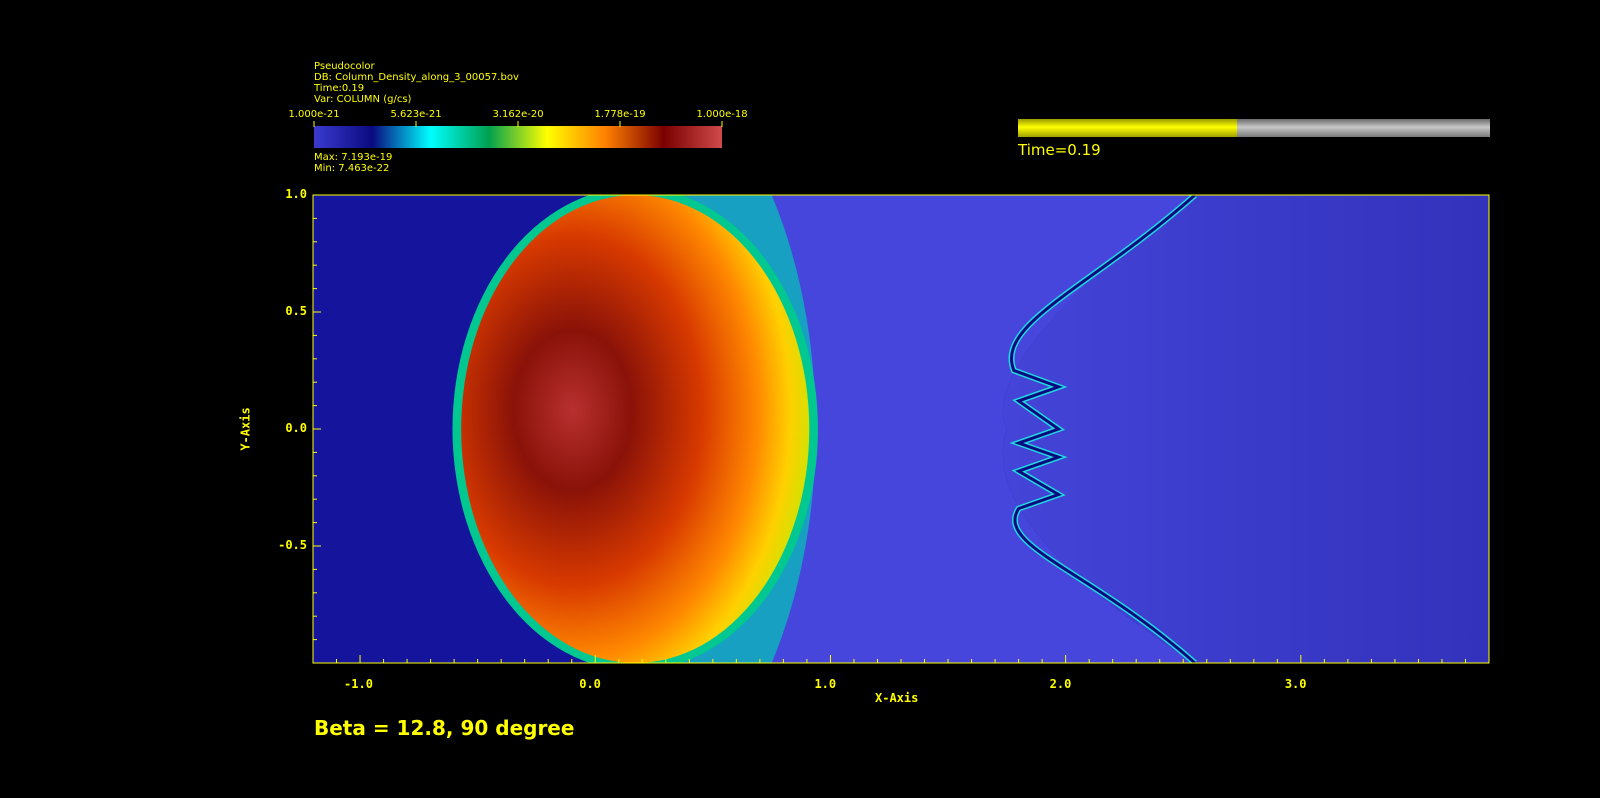  Describe the element at coordinates (1060, 684) in the screenshot. I see `x-tick-label: 2.0` at that location.